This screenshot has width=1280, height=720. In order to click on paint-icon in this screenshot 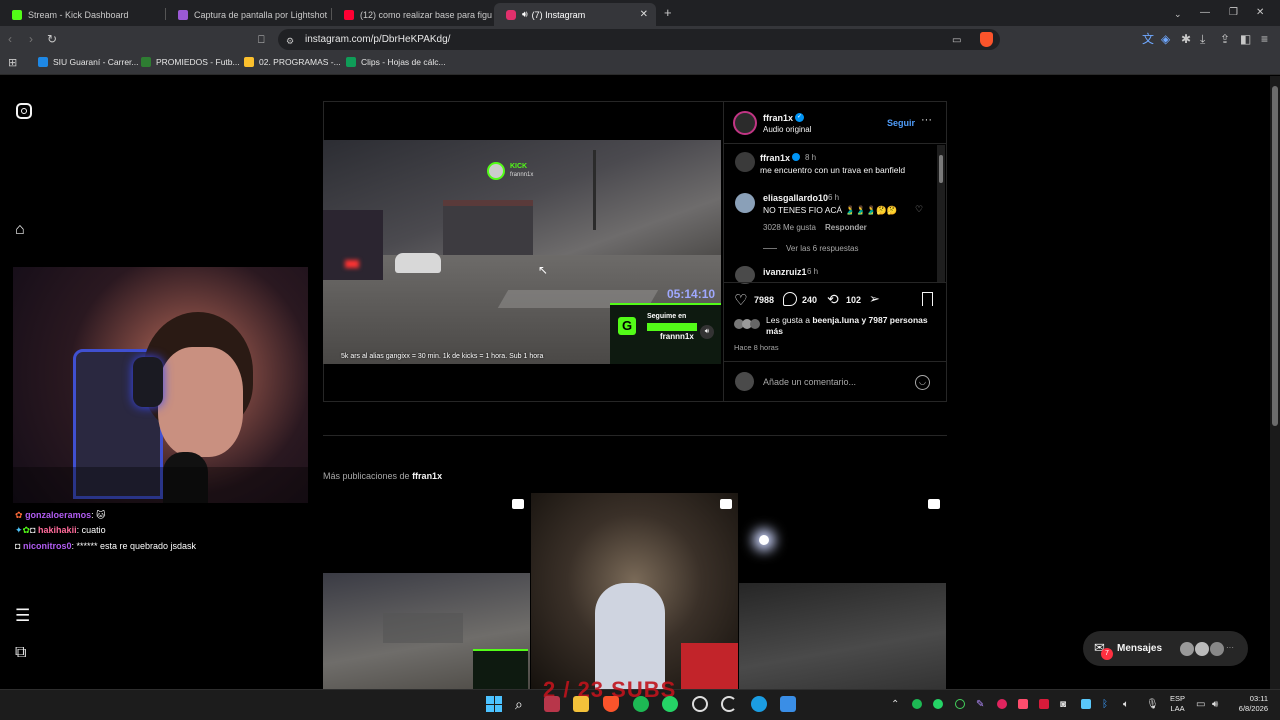, I will do `click(788, 704)`.